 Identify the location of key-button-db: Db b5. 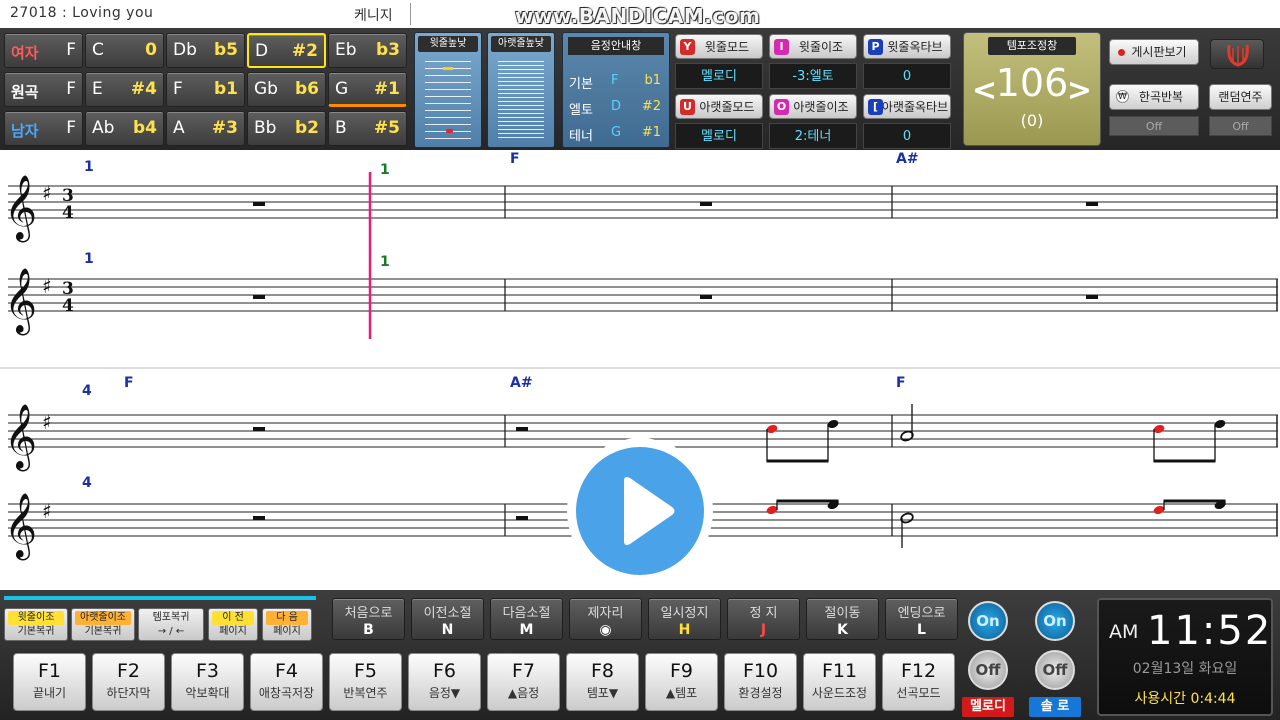
(205, 50).